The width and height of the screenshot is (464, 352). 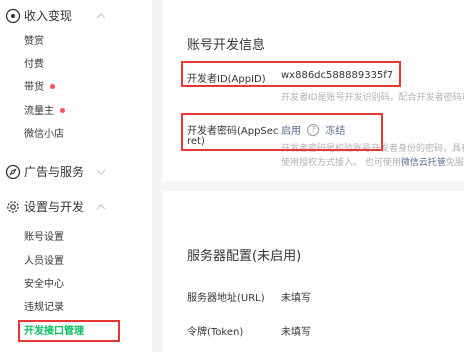 I want to click on sidebar-item-paid: 付费, so click(x=34, y=65).